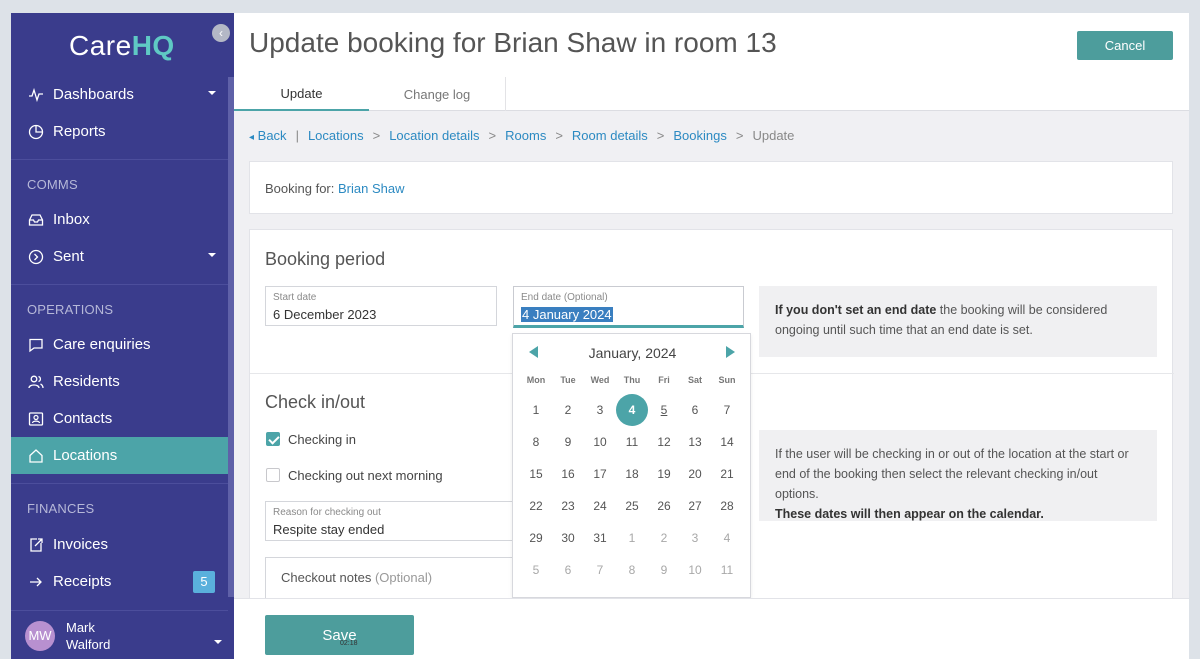 The height and width of the screenshot is (659, 1200). Describe the element at coordinates (610, 135) in the screenshot. I see `breadcrumb-room-details: Room details` at that location.